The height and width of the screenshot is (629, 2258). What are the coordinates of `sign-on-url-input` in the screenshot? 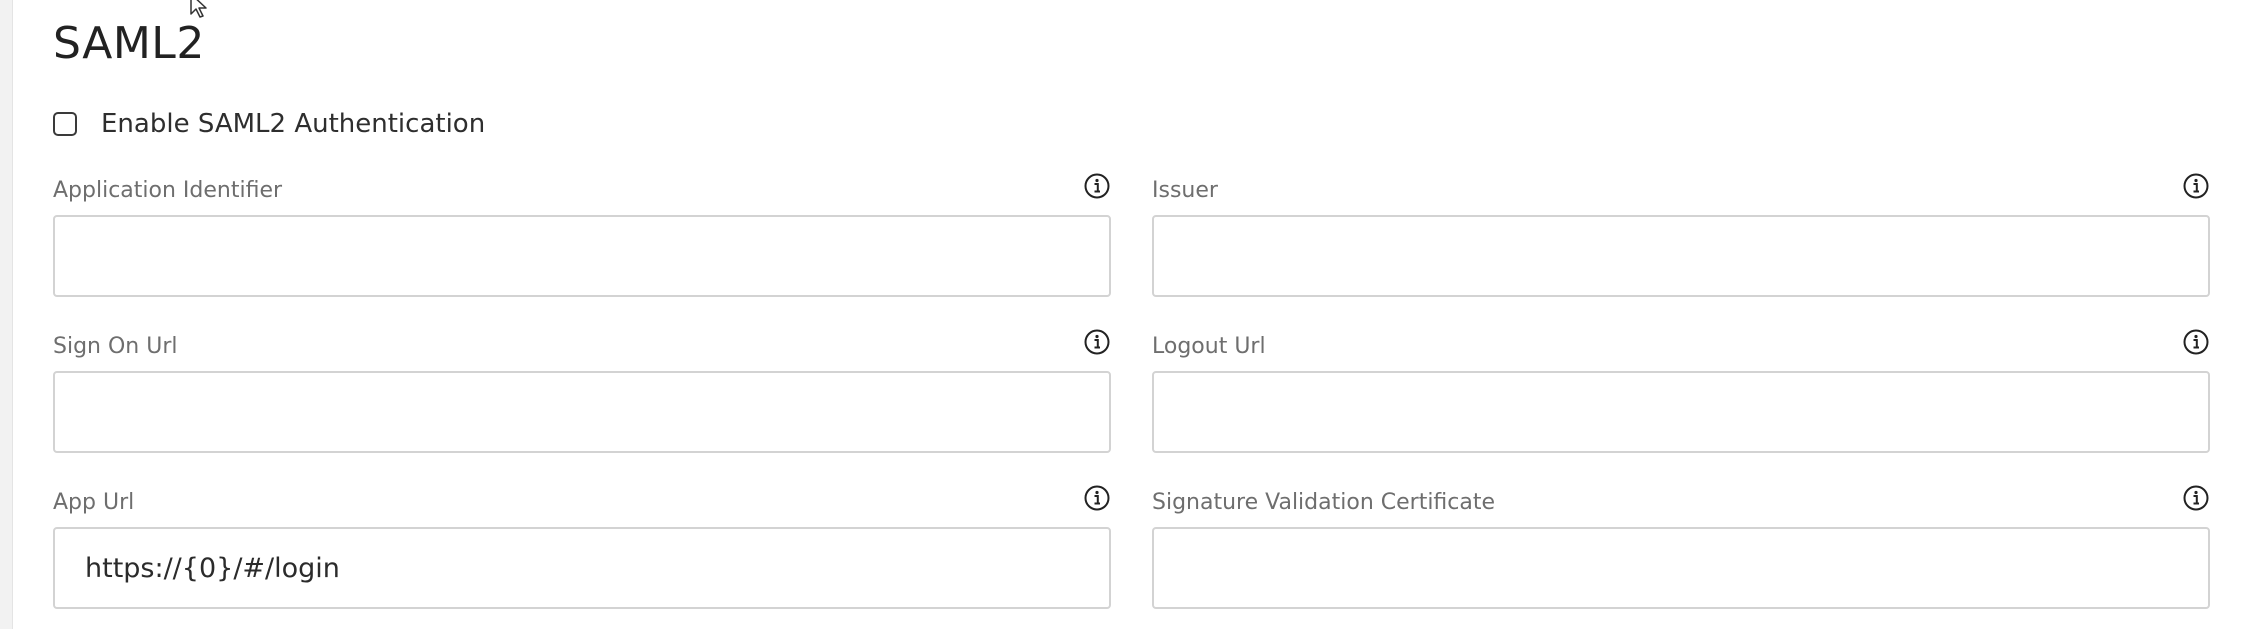 It's located at (582, 412).